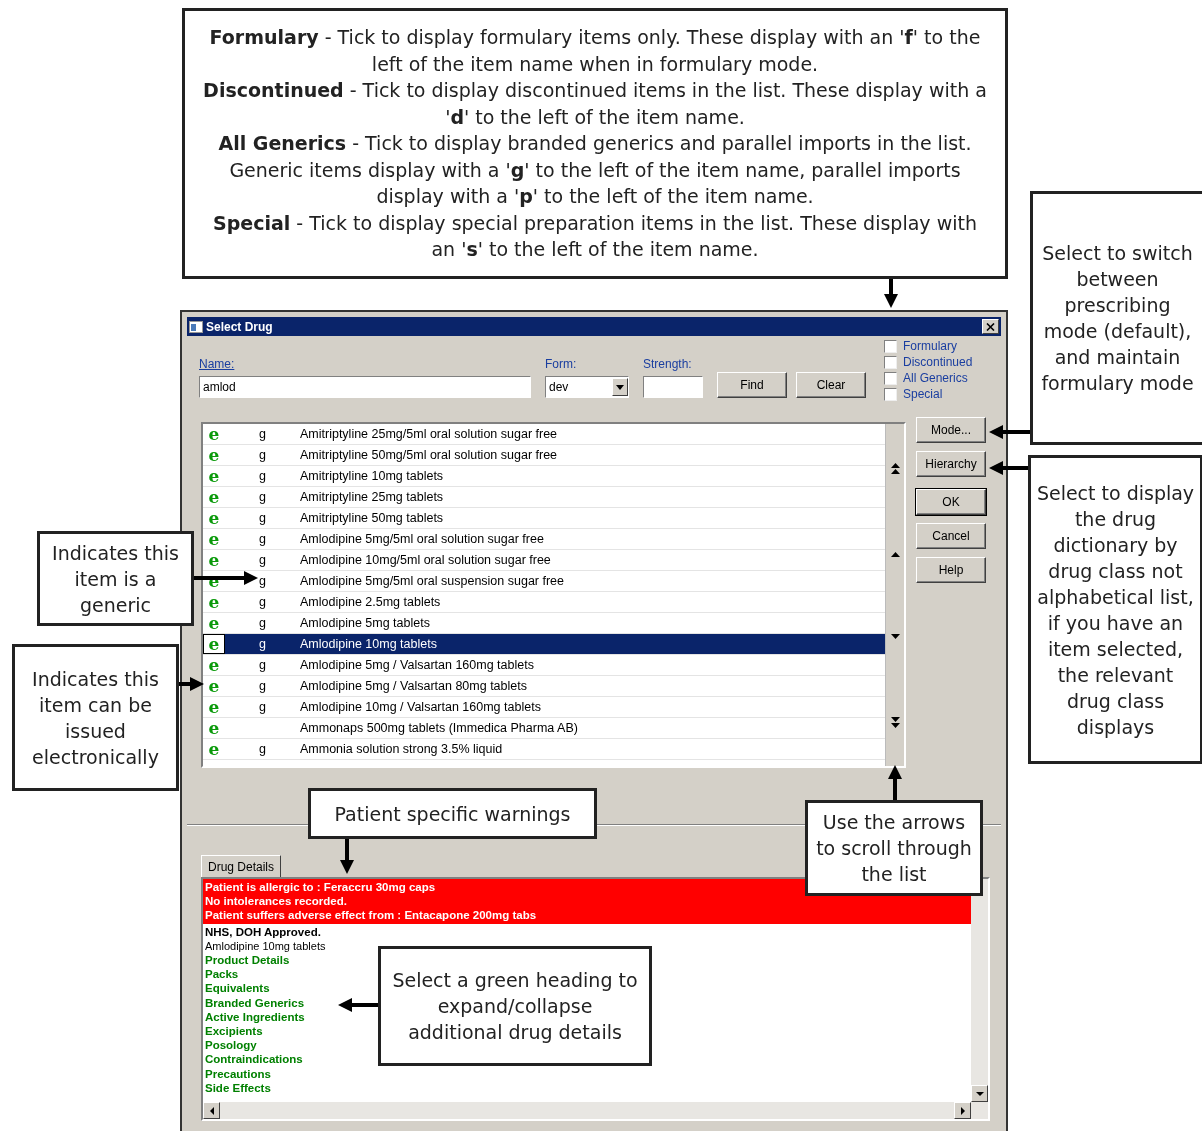 The width and height of the screenshot is (1202, 1131). What do you see at coordinates (255, 1002) in the screenshot?
I see `detail-heading: Branded Generics` at bounding box center [255, 1002].